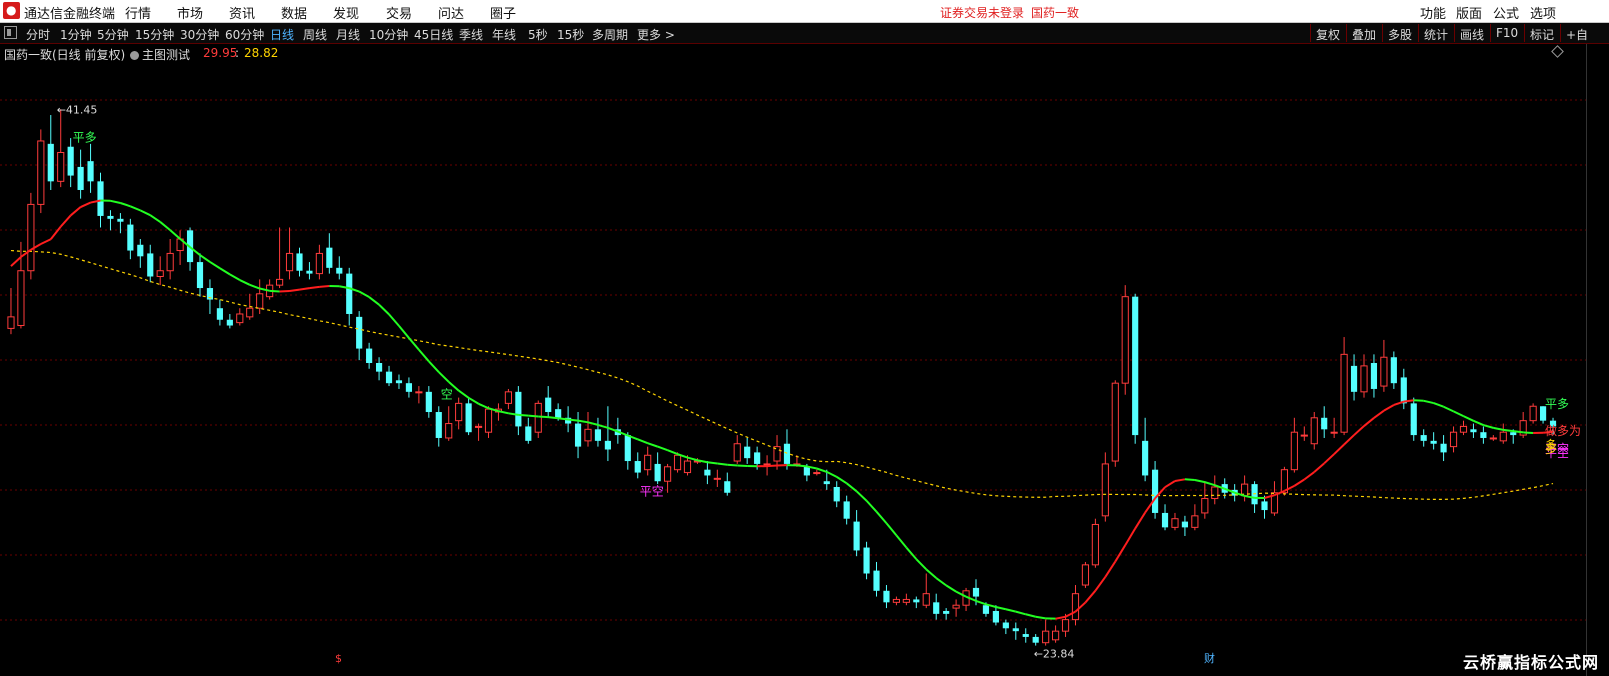 The width and height of the screenshot is (1609, 676). Describe the element at coordinates (70, 14) in the screenshot. I see `app-title: 通达信金融终端` at that location.